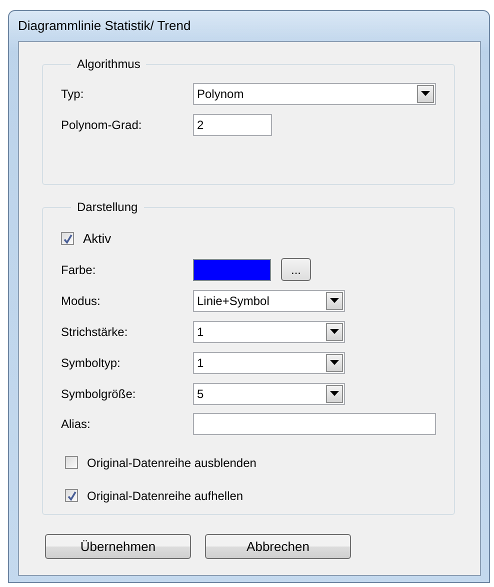  I want to click on checkbox-label: Aktiv, so click(97, 239).